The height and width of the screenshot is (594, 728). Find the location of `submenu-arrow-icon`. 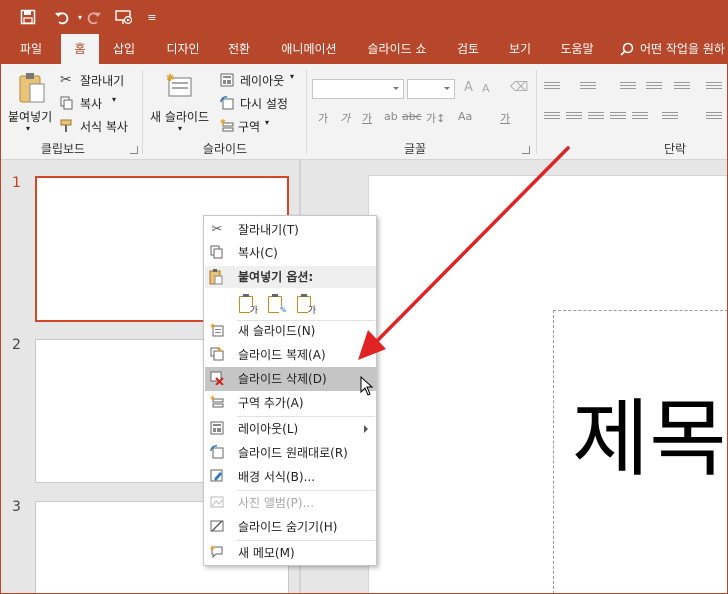

submenu-arrow-icon is located at coordinates (366, 429).